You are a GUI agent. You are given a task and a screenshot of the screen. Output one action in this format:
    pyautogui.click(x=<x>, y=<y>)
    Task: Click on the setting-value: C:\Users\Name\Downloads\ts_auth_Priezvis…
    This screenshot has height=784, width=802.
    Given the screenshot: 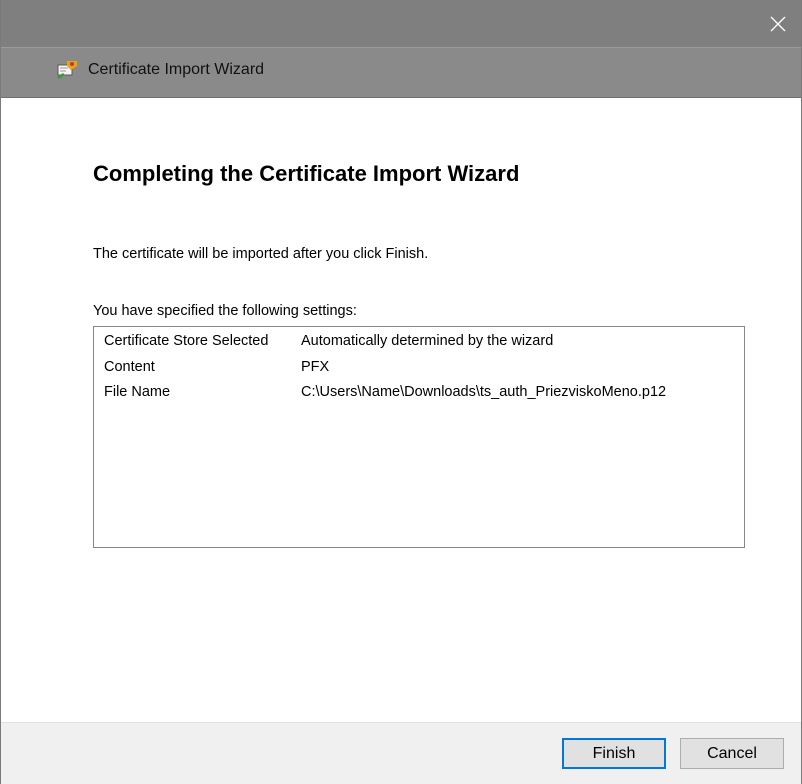 What is the action you would take?
    pyautogui.click(x=484, y=392)
    